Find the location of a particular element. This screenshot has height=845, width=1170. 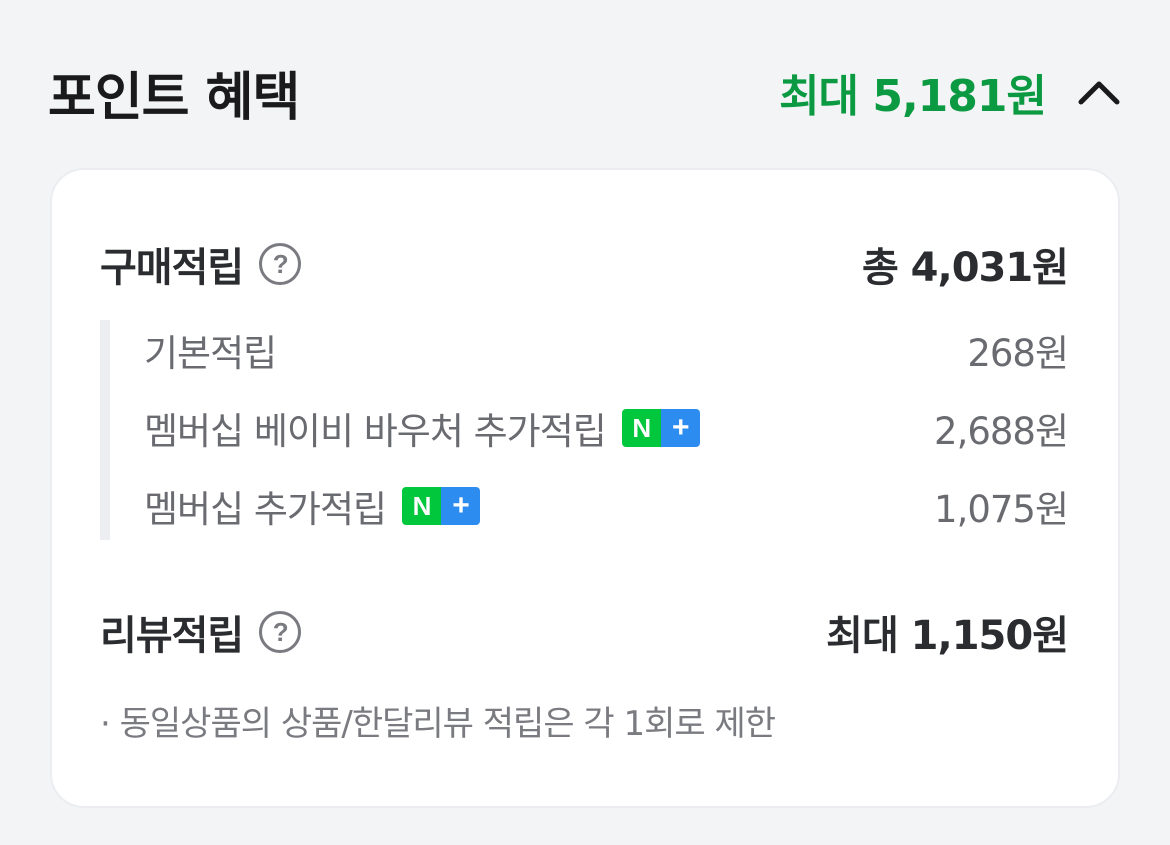

header-right: 최대 5,181원 is located at coordinates (951, 92).